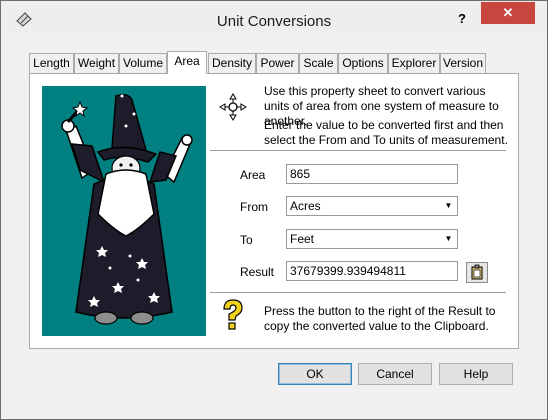  Describe the element at coordinates (372, 271) in the screenshot. I see `result-field: 37679399.939494811` at that location.